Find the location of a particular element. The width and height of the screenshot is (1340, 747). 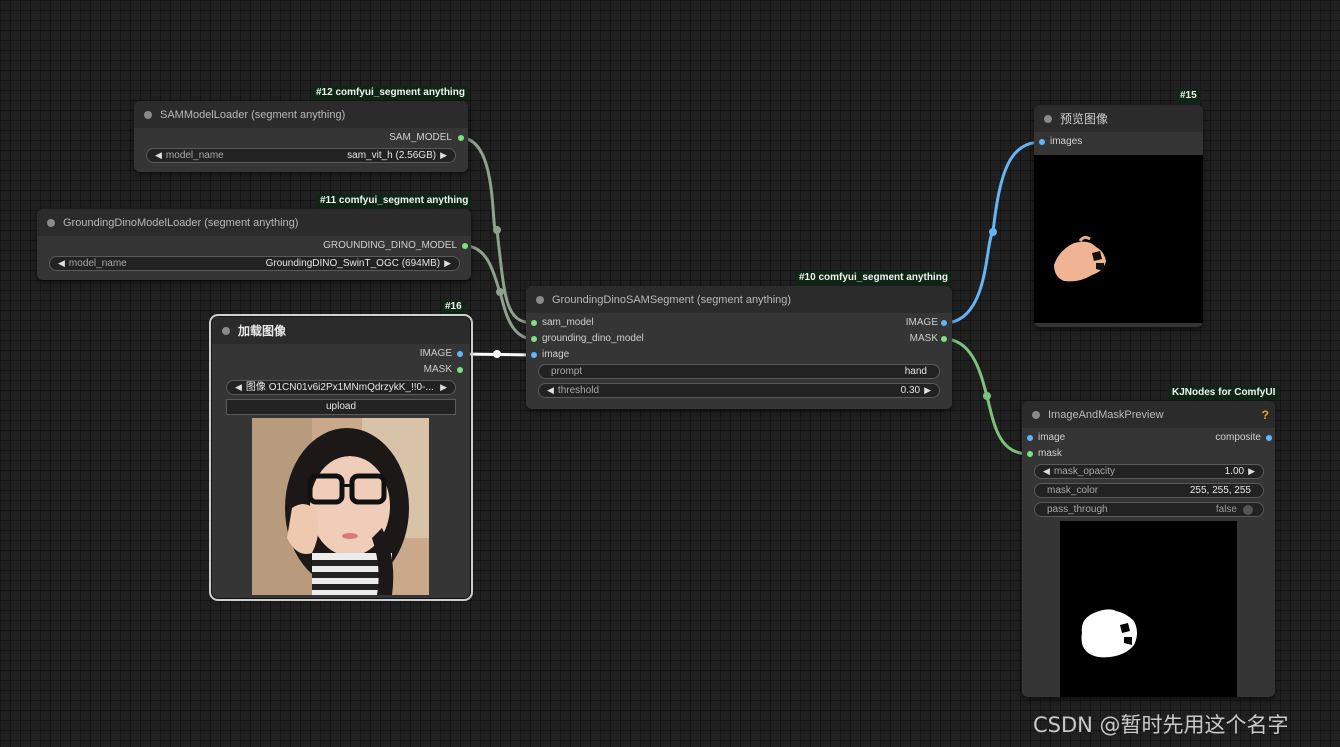

input-slot-sam-model: sam_model is located at coordinates (568, 323).